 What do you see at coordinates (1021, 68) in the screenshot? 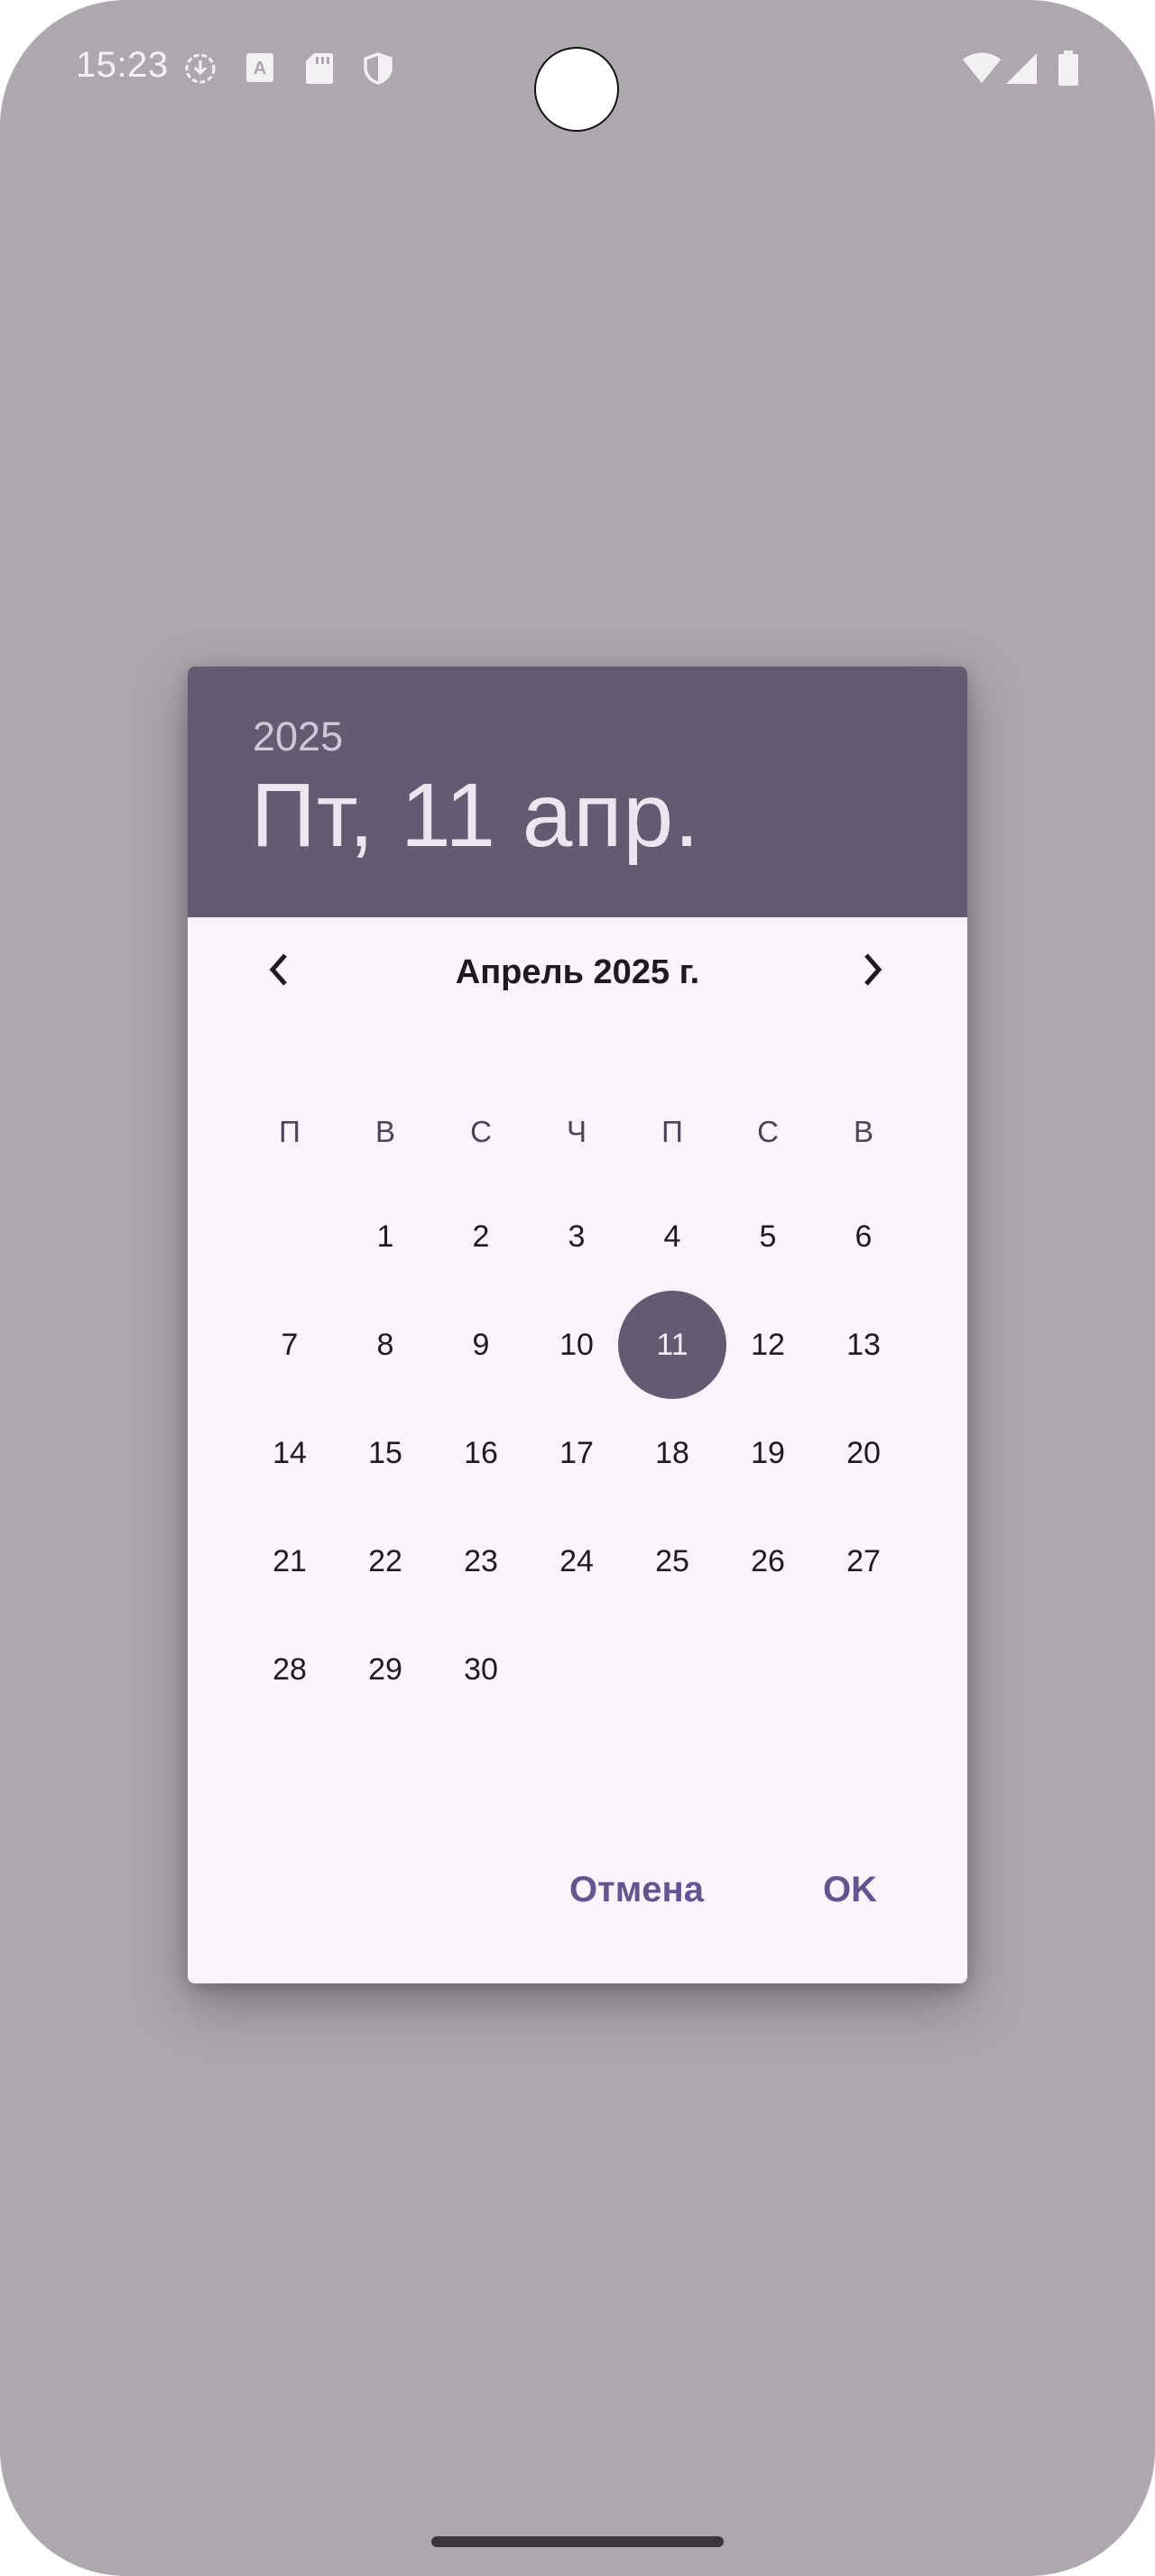
I see `signal-icon` at bounding box center [1021, 68].